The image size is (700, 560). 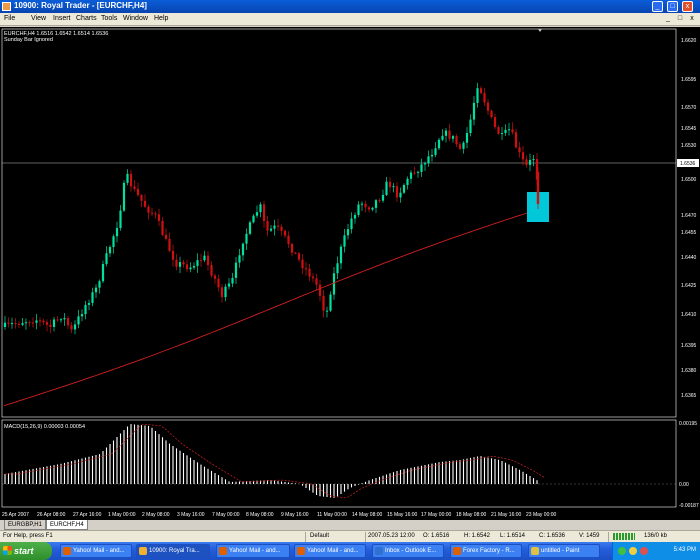 I want to click on price-tick-label: 1.6570, so click(x=689, y=108).